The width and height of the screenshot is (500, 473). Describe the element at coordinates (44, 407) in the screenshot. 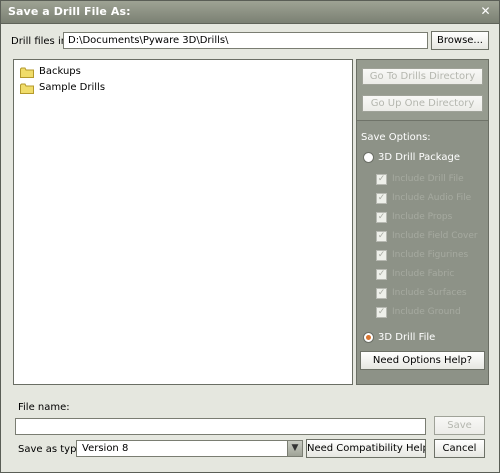

I see `file-name-label: File name:` at that location.